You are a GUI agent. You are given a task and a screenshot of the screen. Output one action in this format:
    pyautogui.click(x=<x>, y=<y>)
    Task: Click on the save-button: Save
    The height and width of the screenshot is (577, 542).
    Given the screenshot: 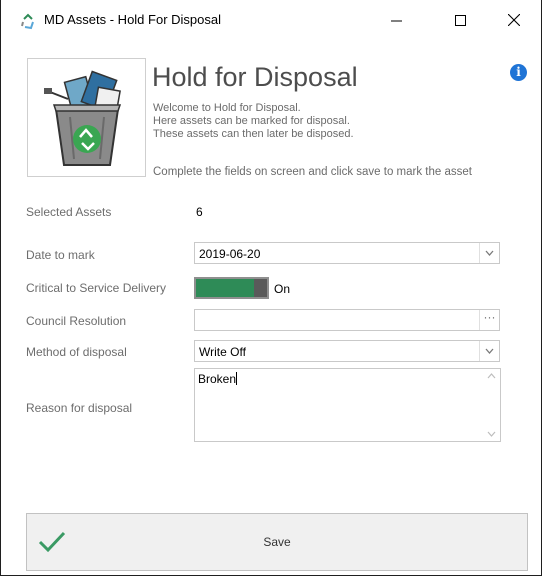 What is the action you would take?
    pyautogui.click(x=277, y=542)
    